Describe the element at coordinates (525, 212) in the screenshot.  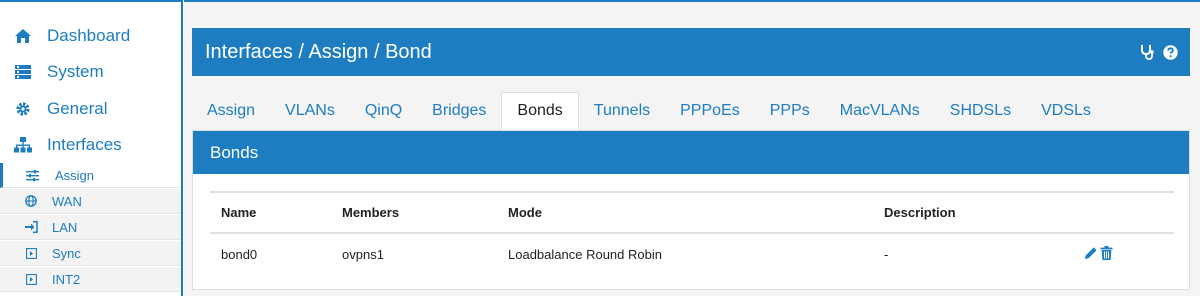
I see `column-header-mode: Mode` at that location.